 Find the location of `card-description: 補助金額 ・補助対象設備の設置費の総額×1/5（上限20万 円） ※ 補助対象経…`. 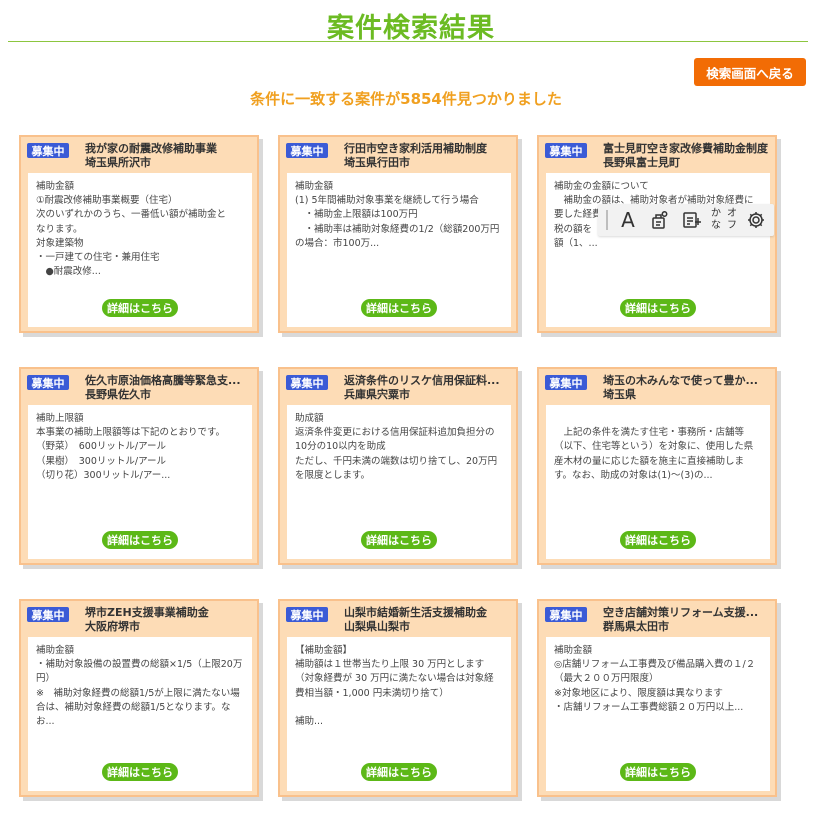

card-description: 補助金額 ・補助対象設備の設置費の総額×1/5（上限20万 円） ※ 補助対象経… is located at coordinates (139, 686).